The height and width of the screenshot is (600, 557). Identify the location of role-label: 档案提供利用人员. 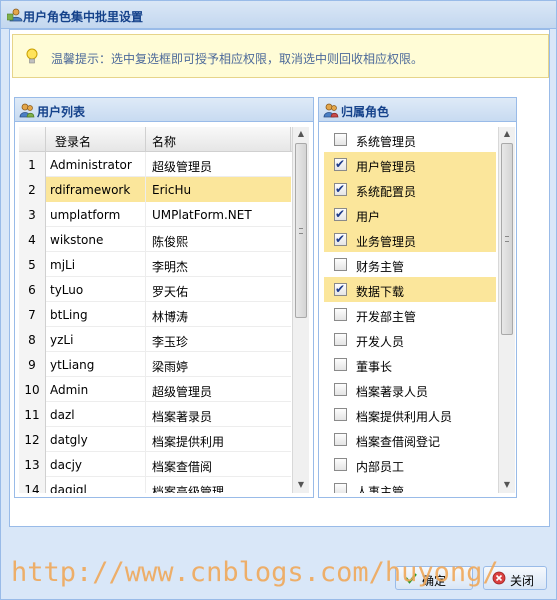
(404, 417).